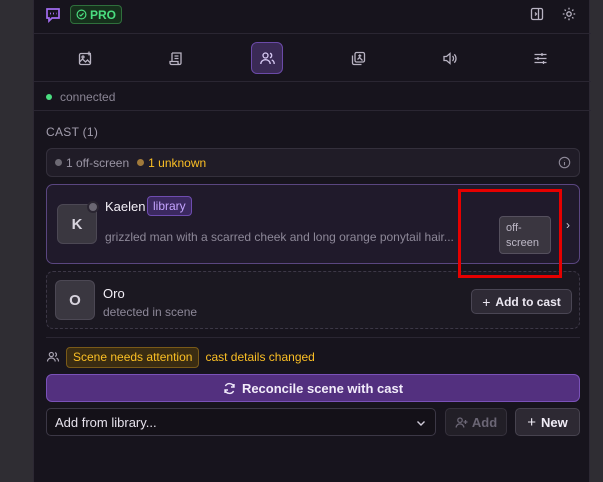 The height and width of the screenshot is (482, 603). I want to click on gallery-add-icon, so click(358, 58).